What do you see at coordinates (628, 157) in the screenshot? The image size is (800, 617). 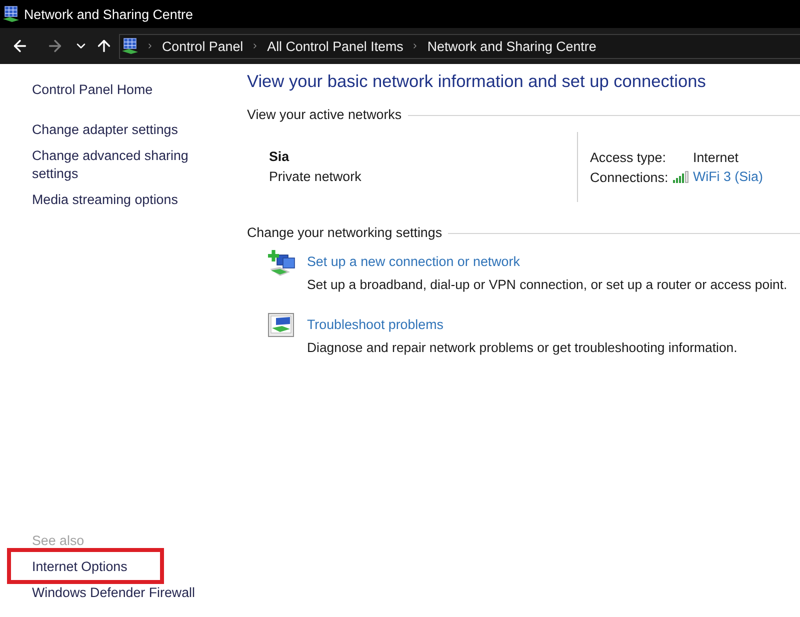 I see `field-label: Access type:` at bounding box center [628, 157].